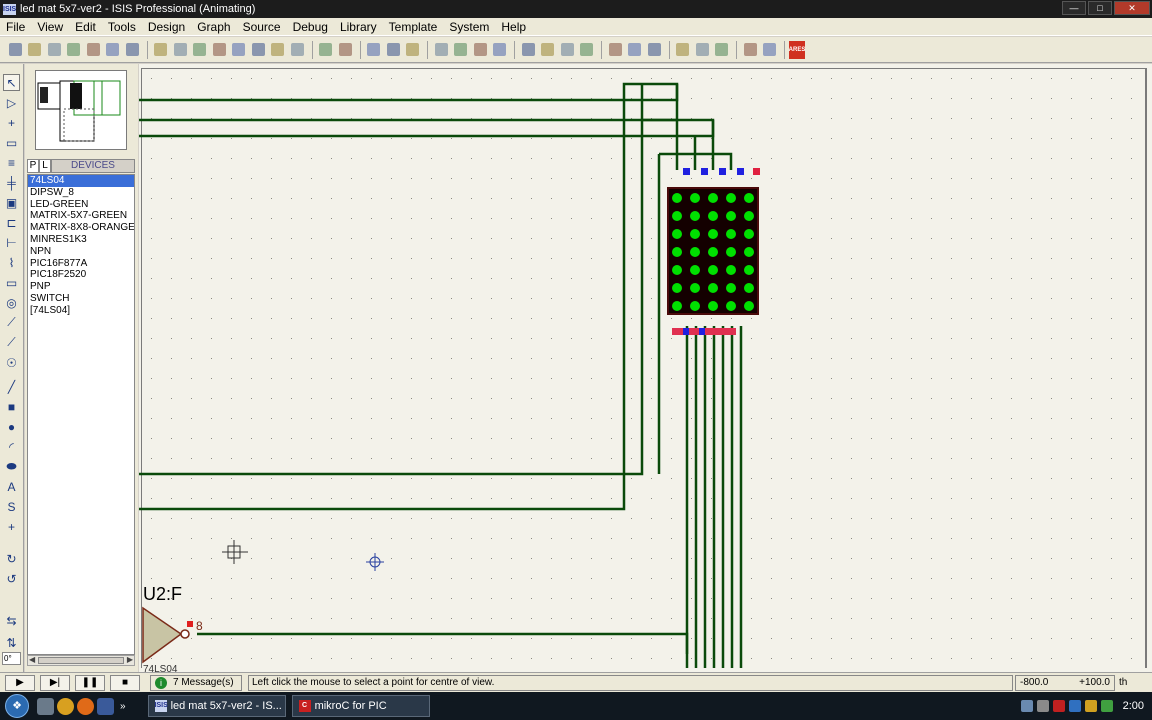 Image resolution: width=1152 pixels, height=720 pixels. Describe the element at coordinates (1074, 8) in the screenshot. I see `minimize-button: —` at that location.